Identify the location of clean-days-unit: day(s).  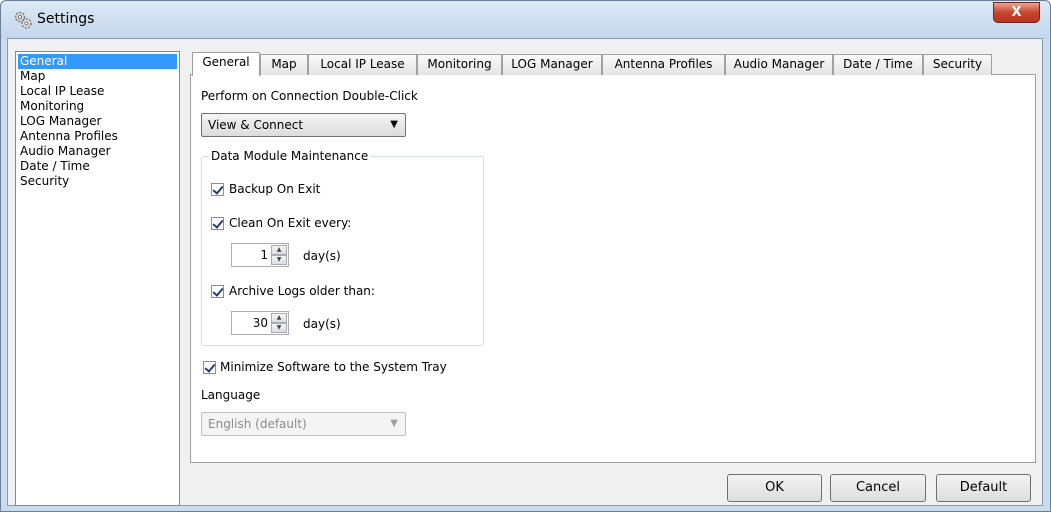
(322, 256).